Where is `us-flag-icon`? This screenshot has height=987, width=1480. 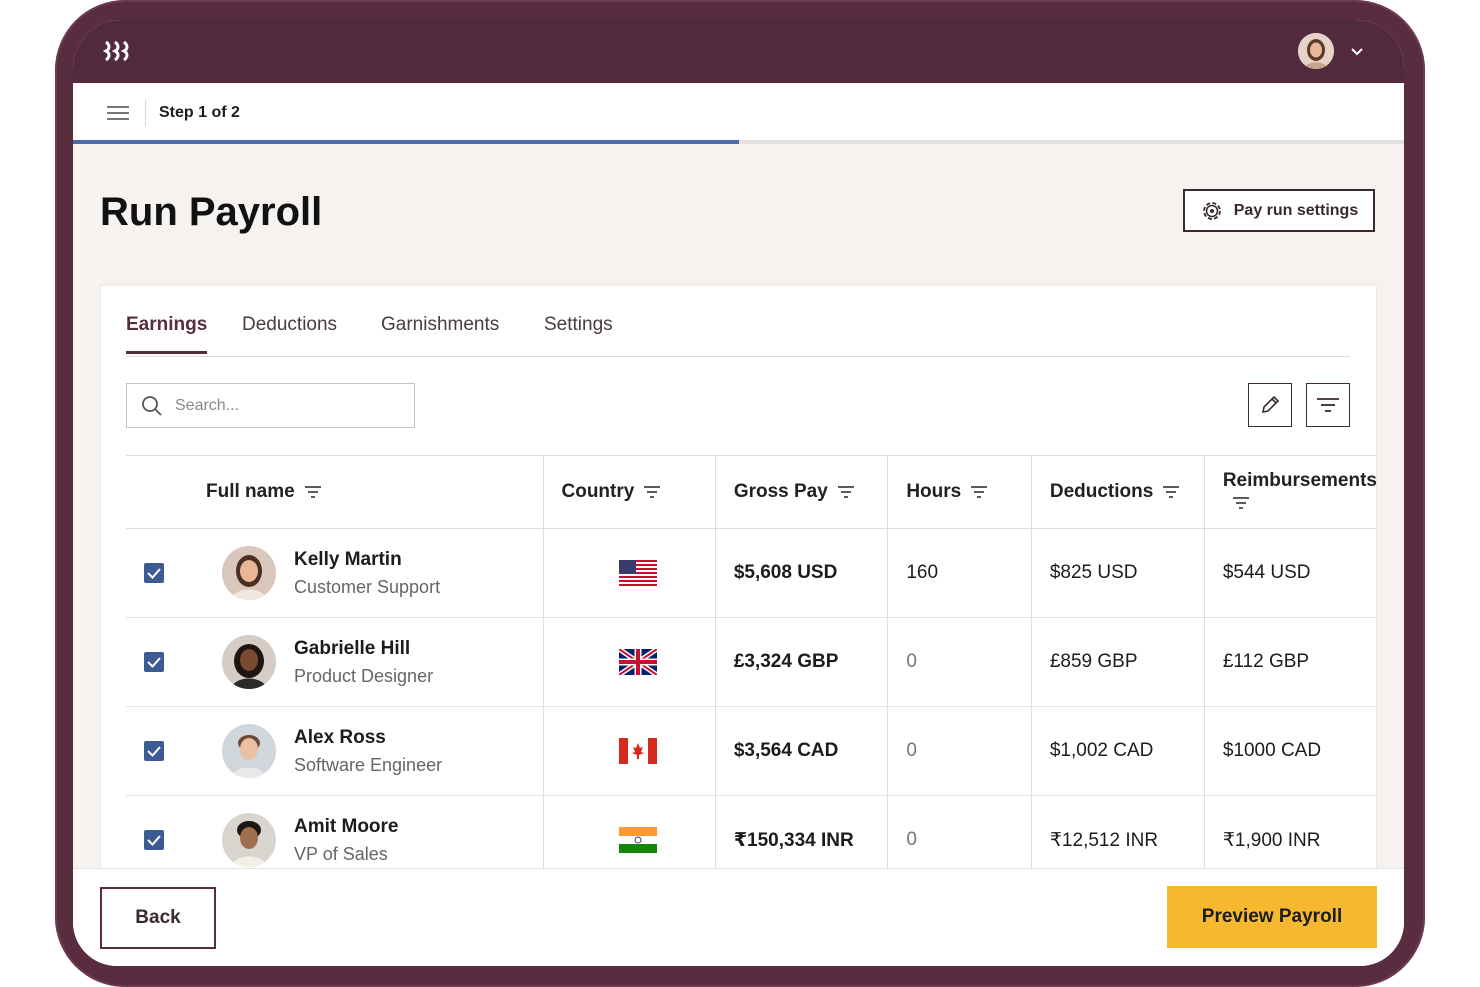 us-flag-icon is located at coordinates (638, 573).